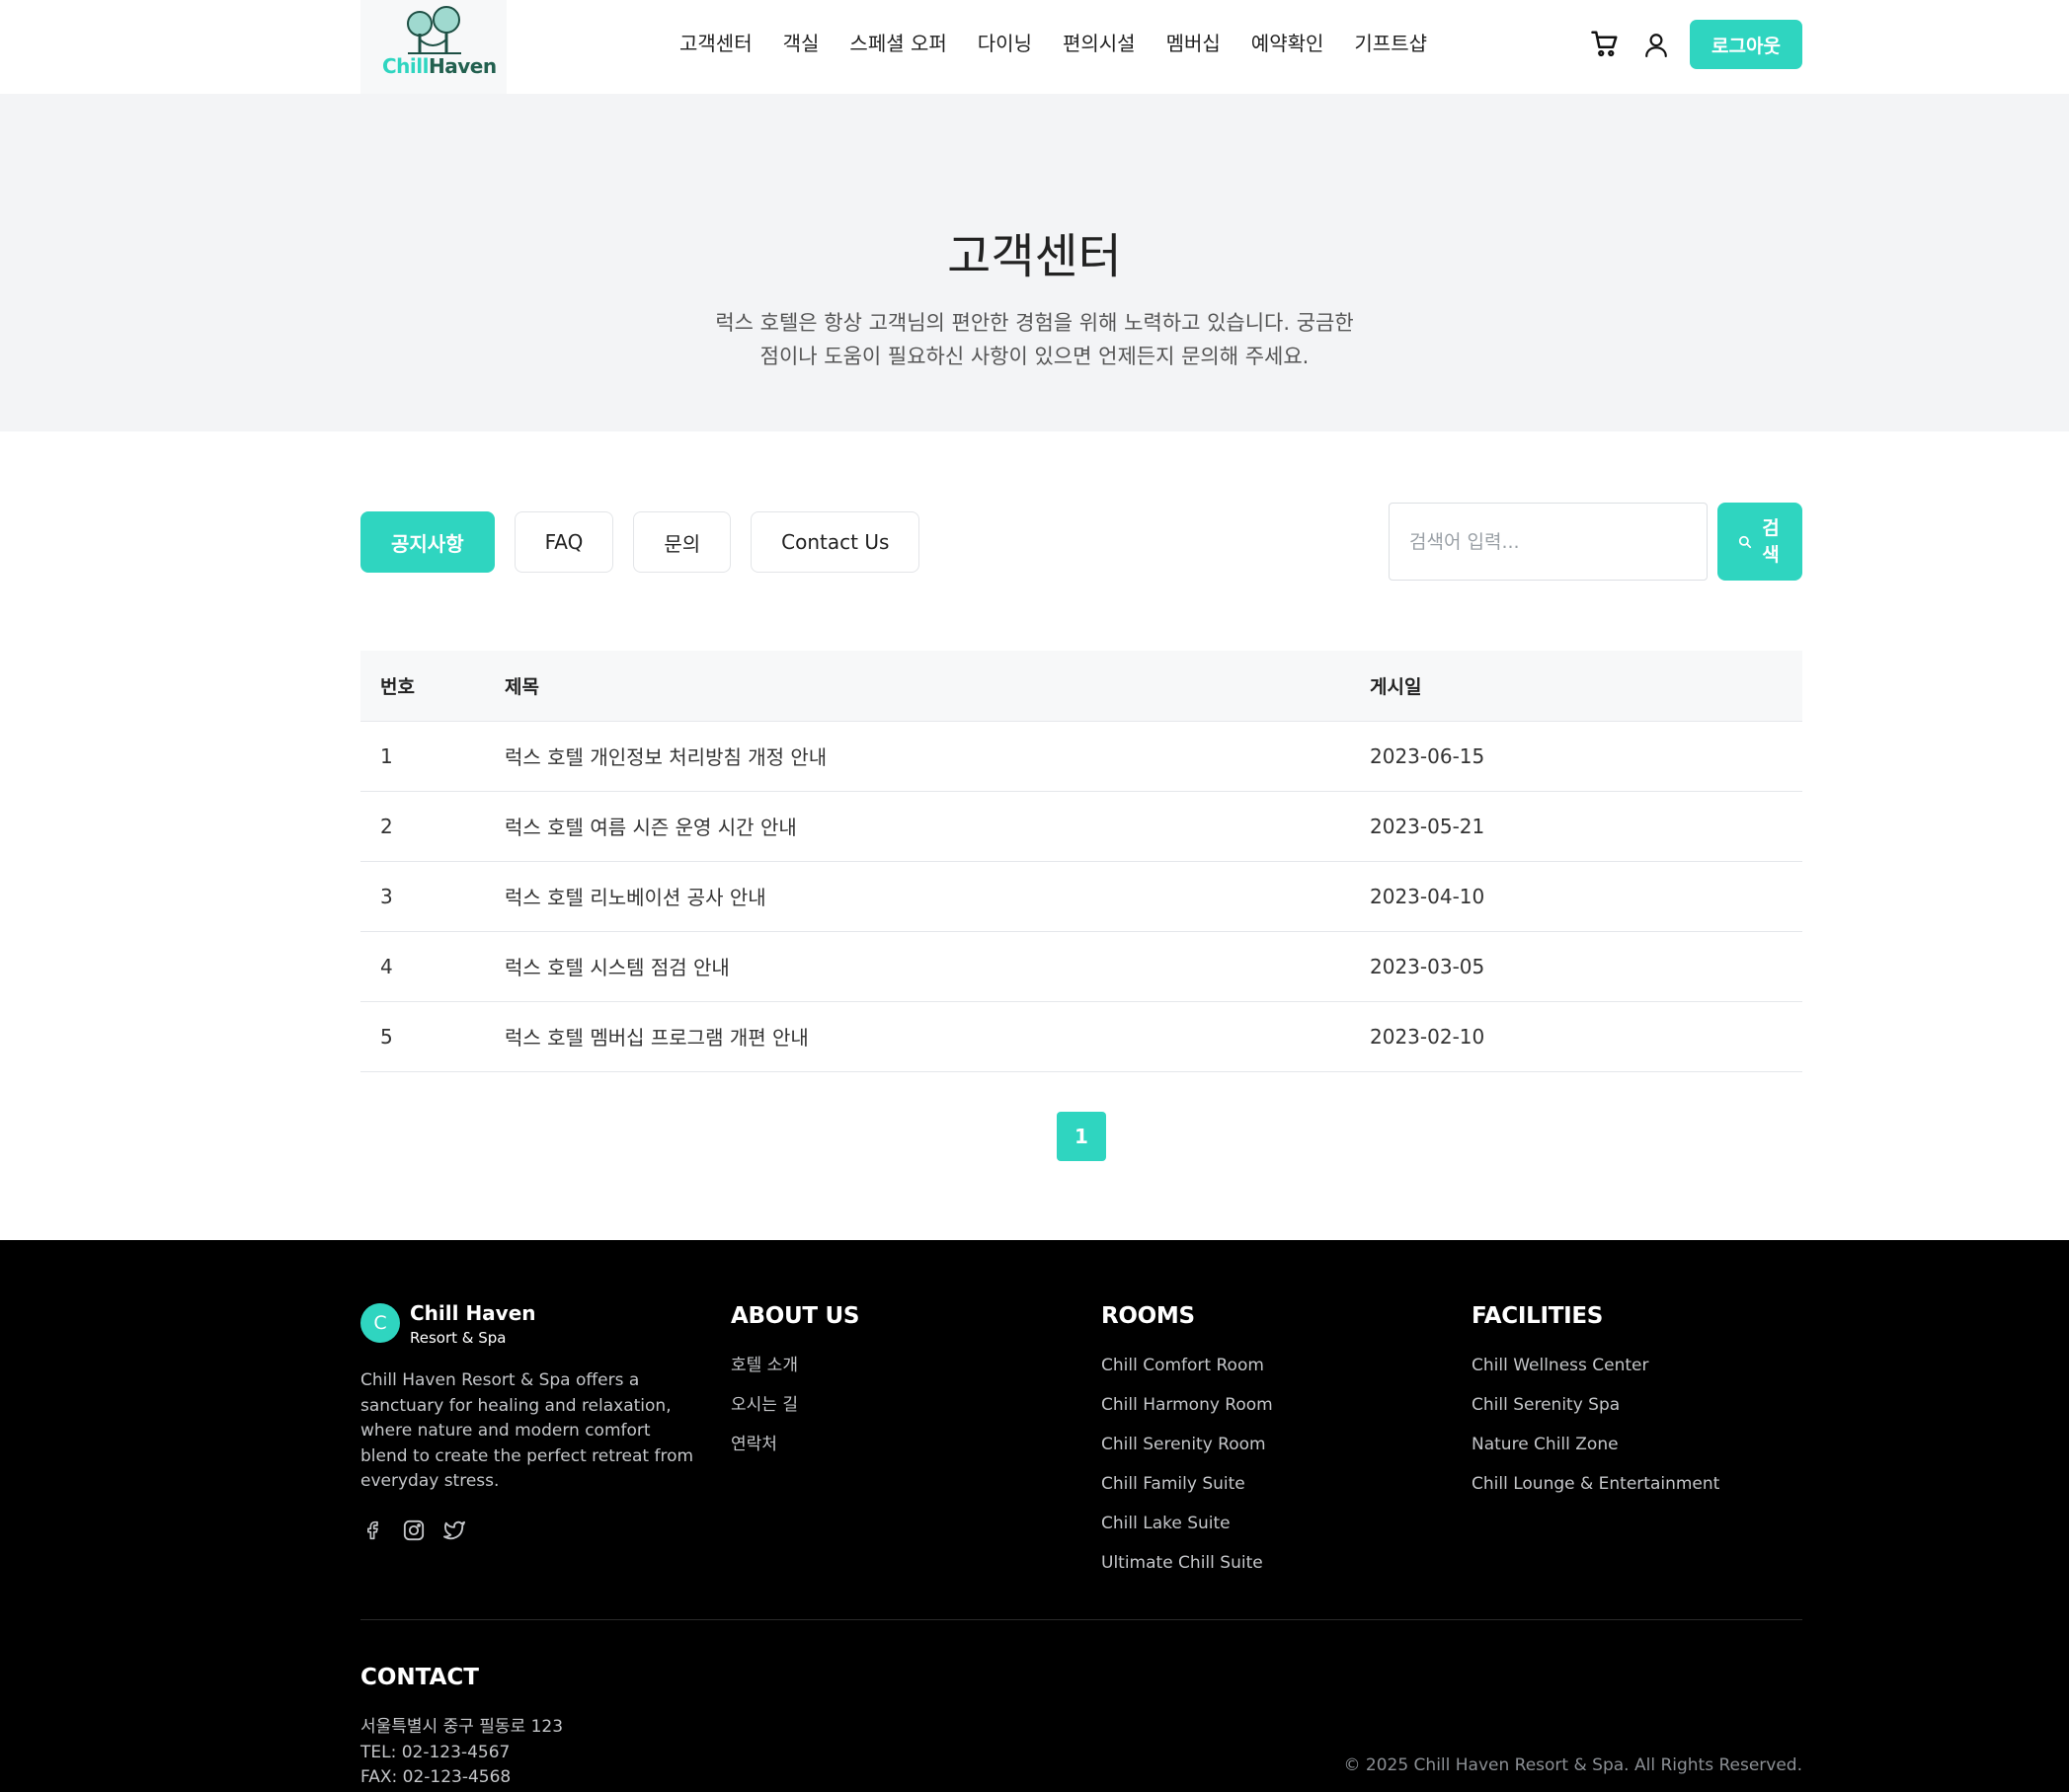 The width and height of the screenshot is (2069, 1792). I want to click on footer-link-contact: 연락처, so click(795, 1444).